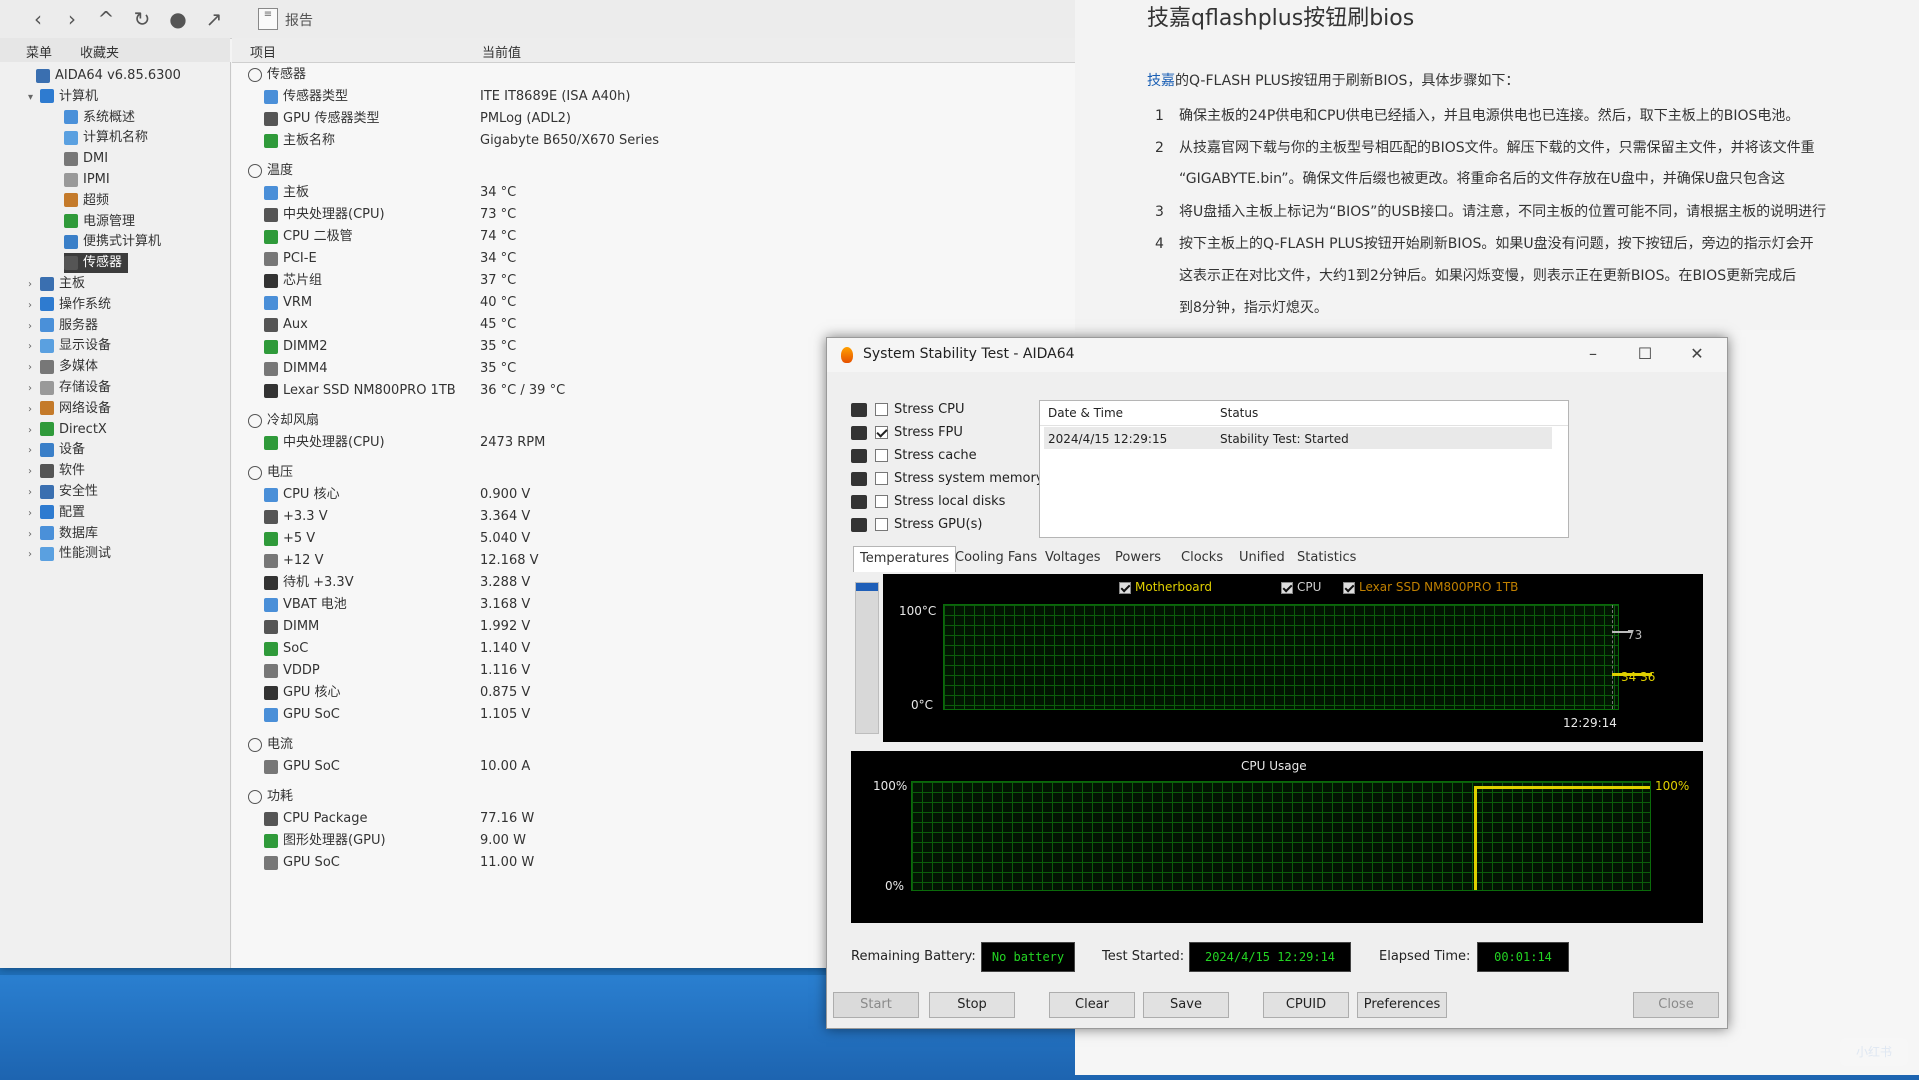  I want to click on save-button: Save, so click(1186, 1005).